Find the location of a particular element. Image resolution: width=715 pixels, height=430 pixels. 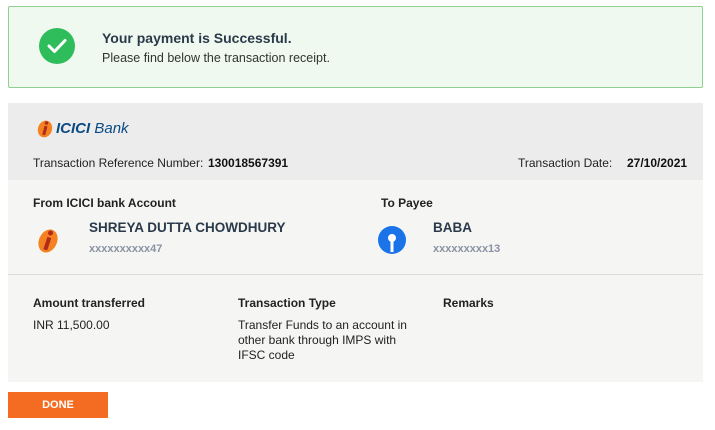

ref-value: 130018567391 is located at coordinates (248, 163).